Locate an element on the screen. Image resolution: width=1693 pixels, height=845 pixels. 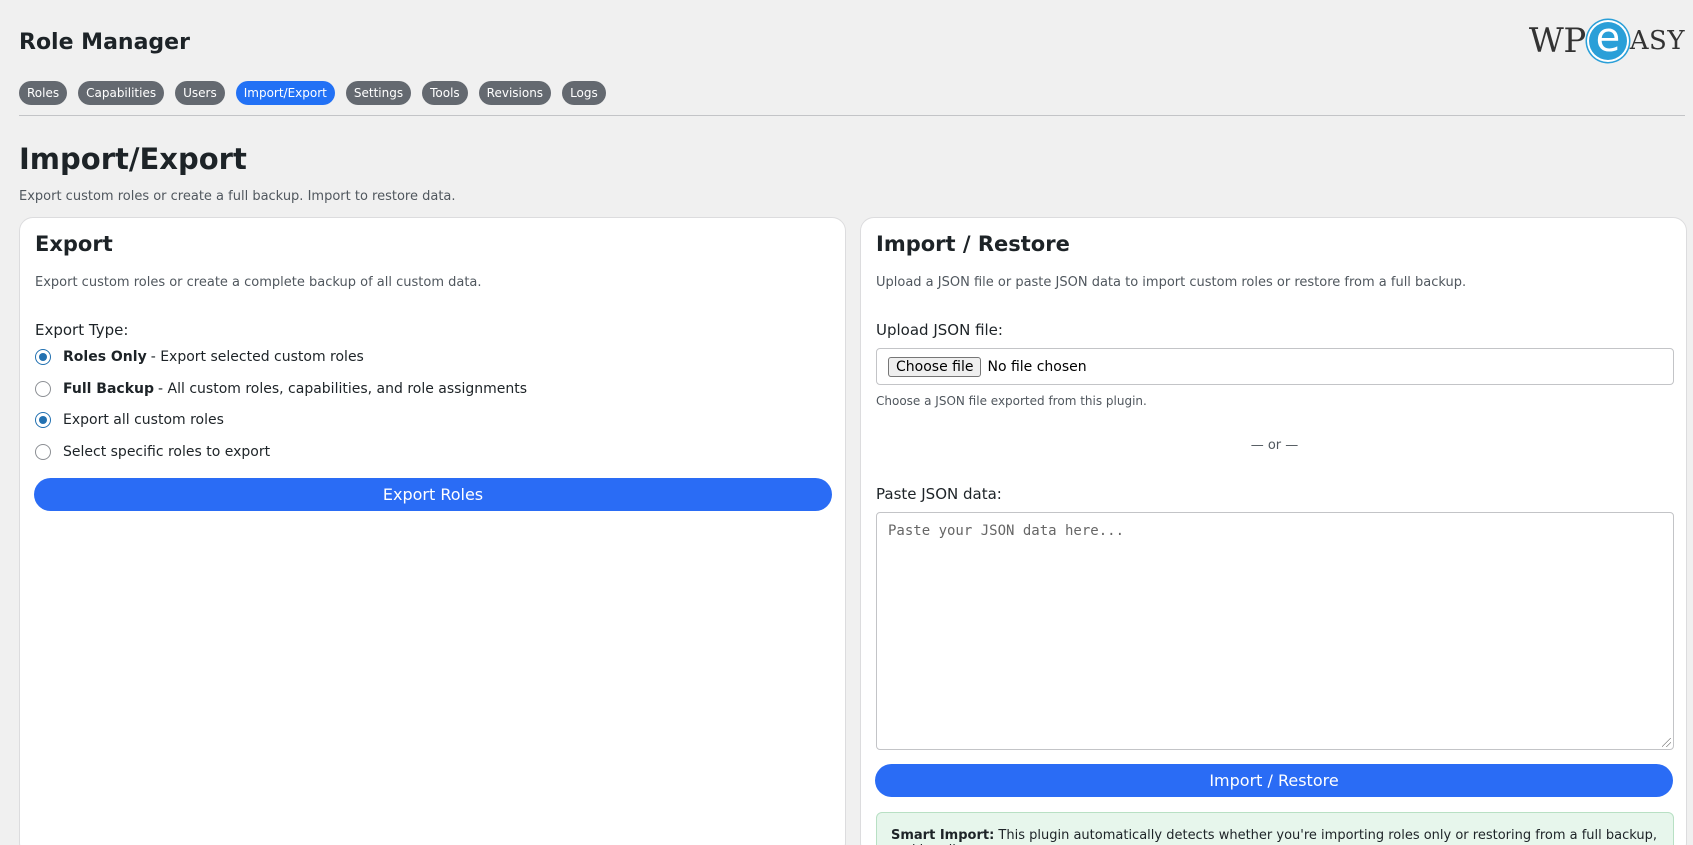
export-roles-button: Export Roles is located at coordinates (433, 494).